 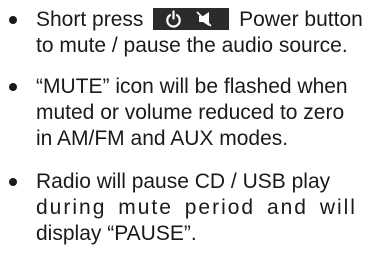 What do you see at coordinates (192, 86) in the screenshot?
I see `bullet-2-line-1: “MUTE” icon will be flashed when` at bounding box center [192, 86].